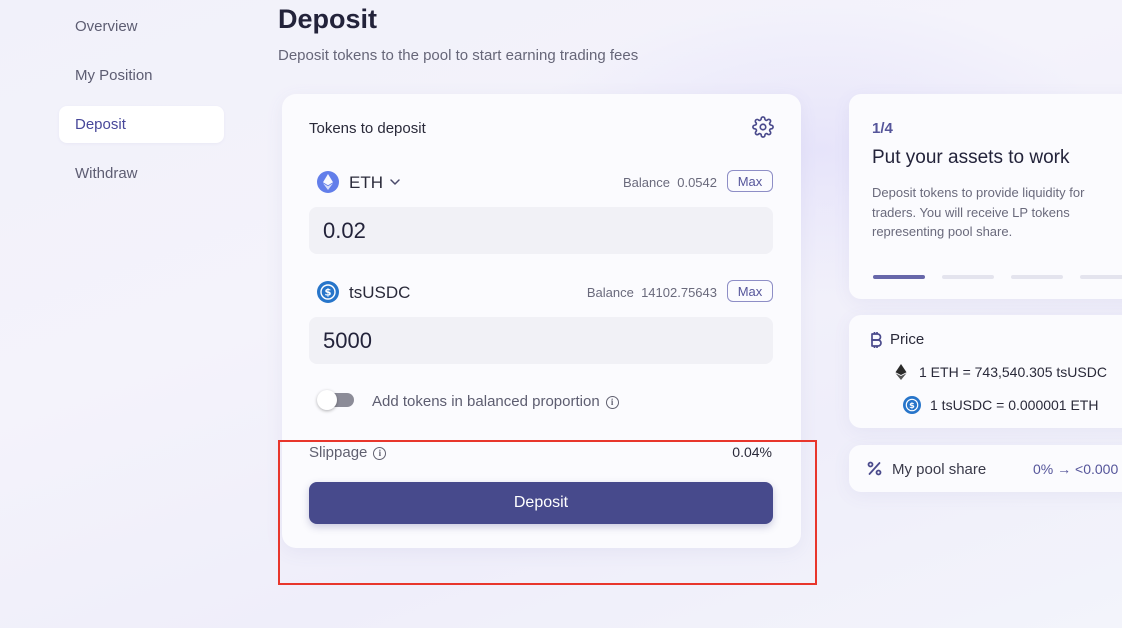  Describe the element at coordinates (380, 292) in the screenshot. I see `token-b-name: tsUSDC` at that location.